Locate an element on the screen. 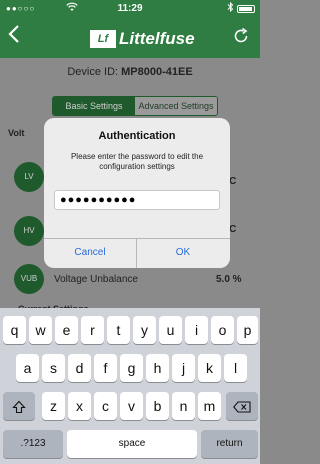 This screenshot has width=320, height=464. key-r: r is located at coordinates (92, 330).